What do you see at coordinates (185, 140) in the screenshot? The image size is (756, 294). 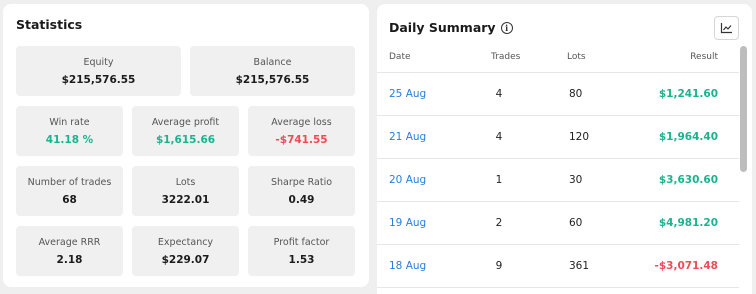 I see `average-profit-value: $1,615.66` at bounding box center [185, 140].